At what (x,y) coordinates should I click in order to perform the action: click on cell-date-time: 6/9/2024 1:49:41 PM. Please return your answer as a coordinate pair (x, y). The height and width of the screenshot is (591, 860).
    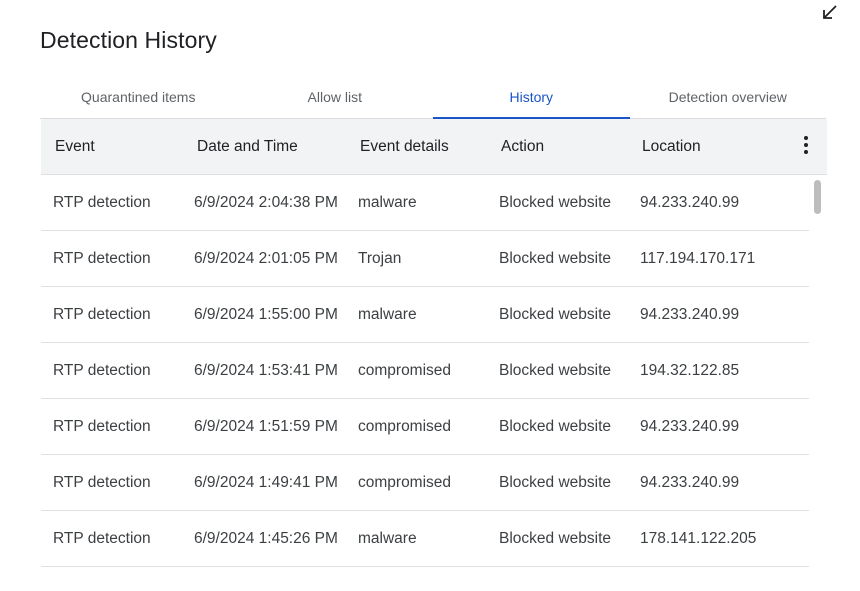
    Looking at the image, I should click on (266, 482).